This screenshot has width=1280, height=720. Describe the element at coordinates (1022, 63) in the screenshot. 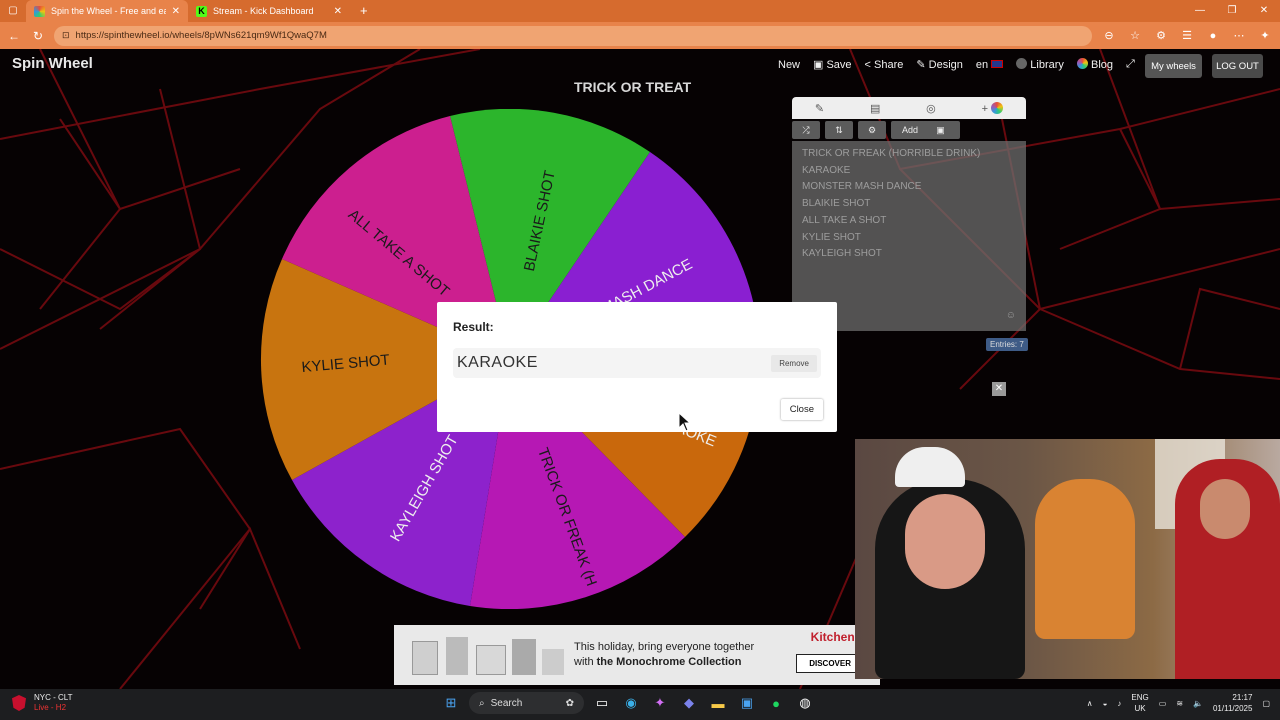

I see `globe-icon` at that location.